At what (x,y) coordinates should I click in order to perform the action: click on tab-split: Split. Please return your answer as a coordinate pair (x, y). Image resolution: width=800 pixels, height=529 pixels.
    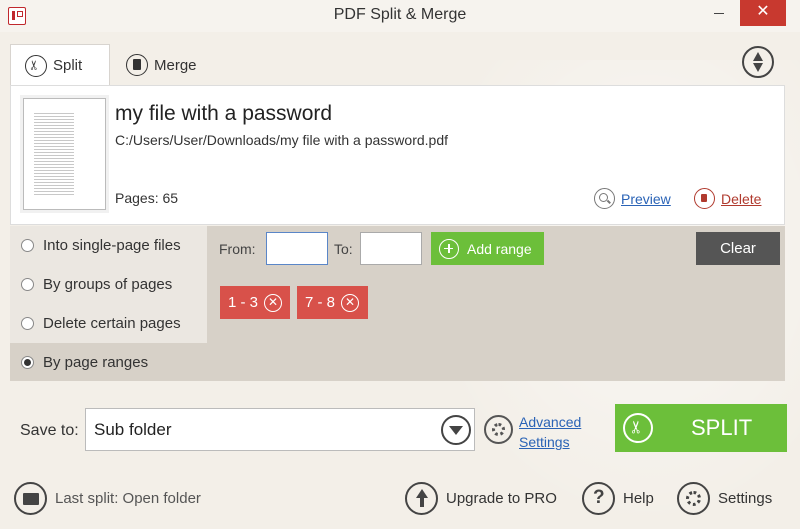
    Looking at the image, I should click on (60, 65).